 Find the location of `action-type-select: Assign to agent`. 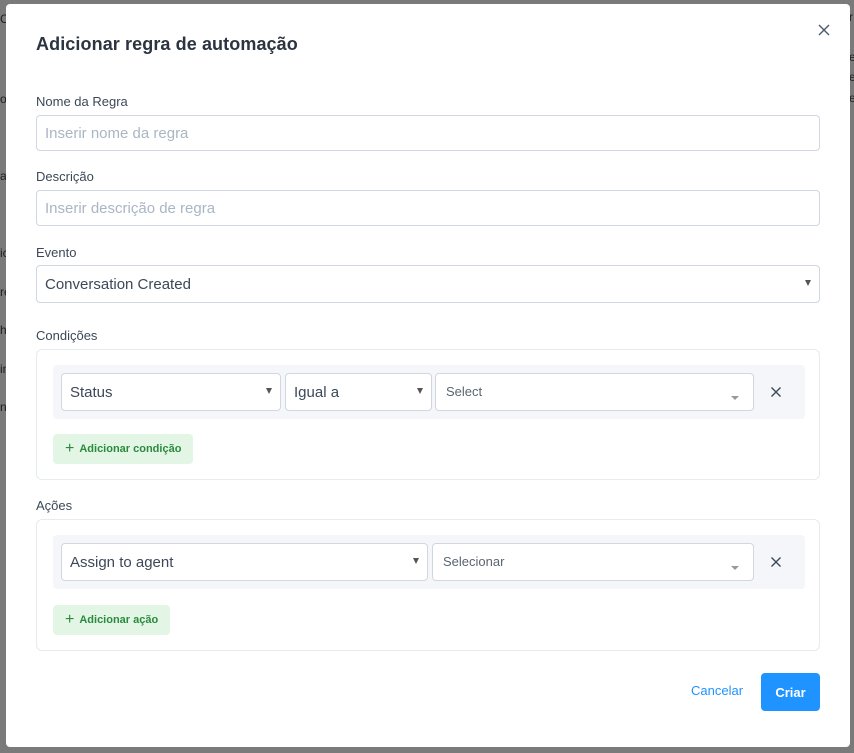

action-type-select: Assign to agent is located at coordinates (244, 562).